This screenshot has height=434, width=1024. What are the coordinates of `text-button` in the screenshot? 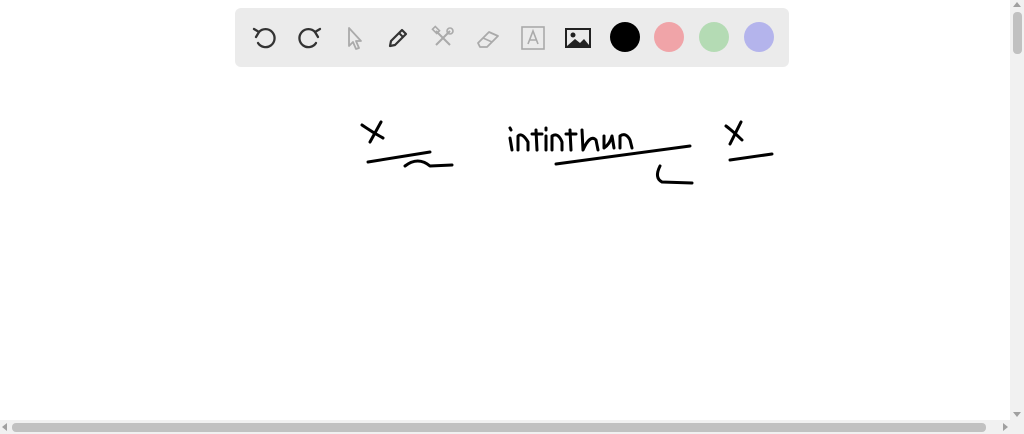 It's located at (533, 38).